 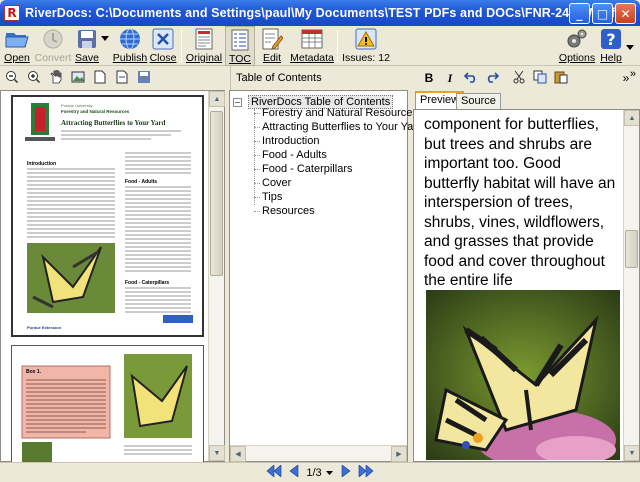 I want to click on arrow-left-icon, so click(x=294, y=472).